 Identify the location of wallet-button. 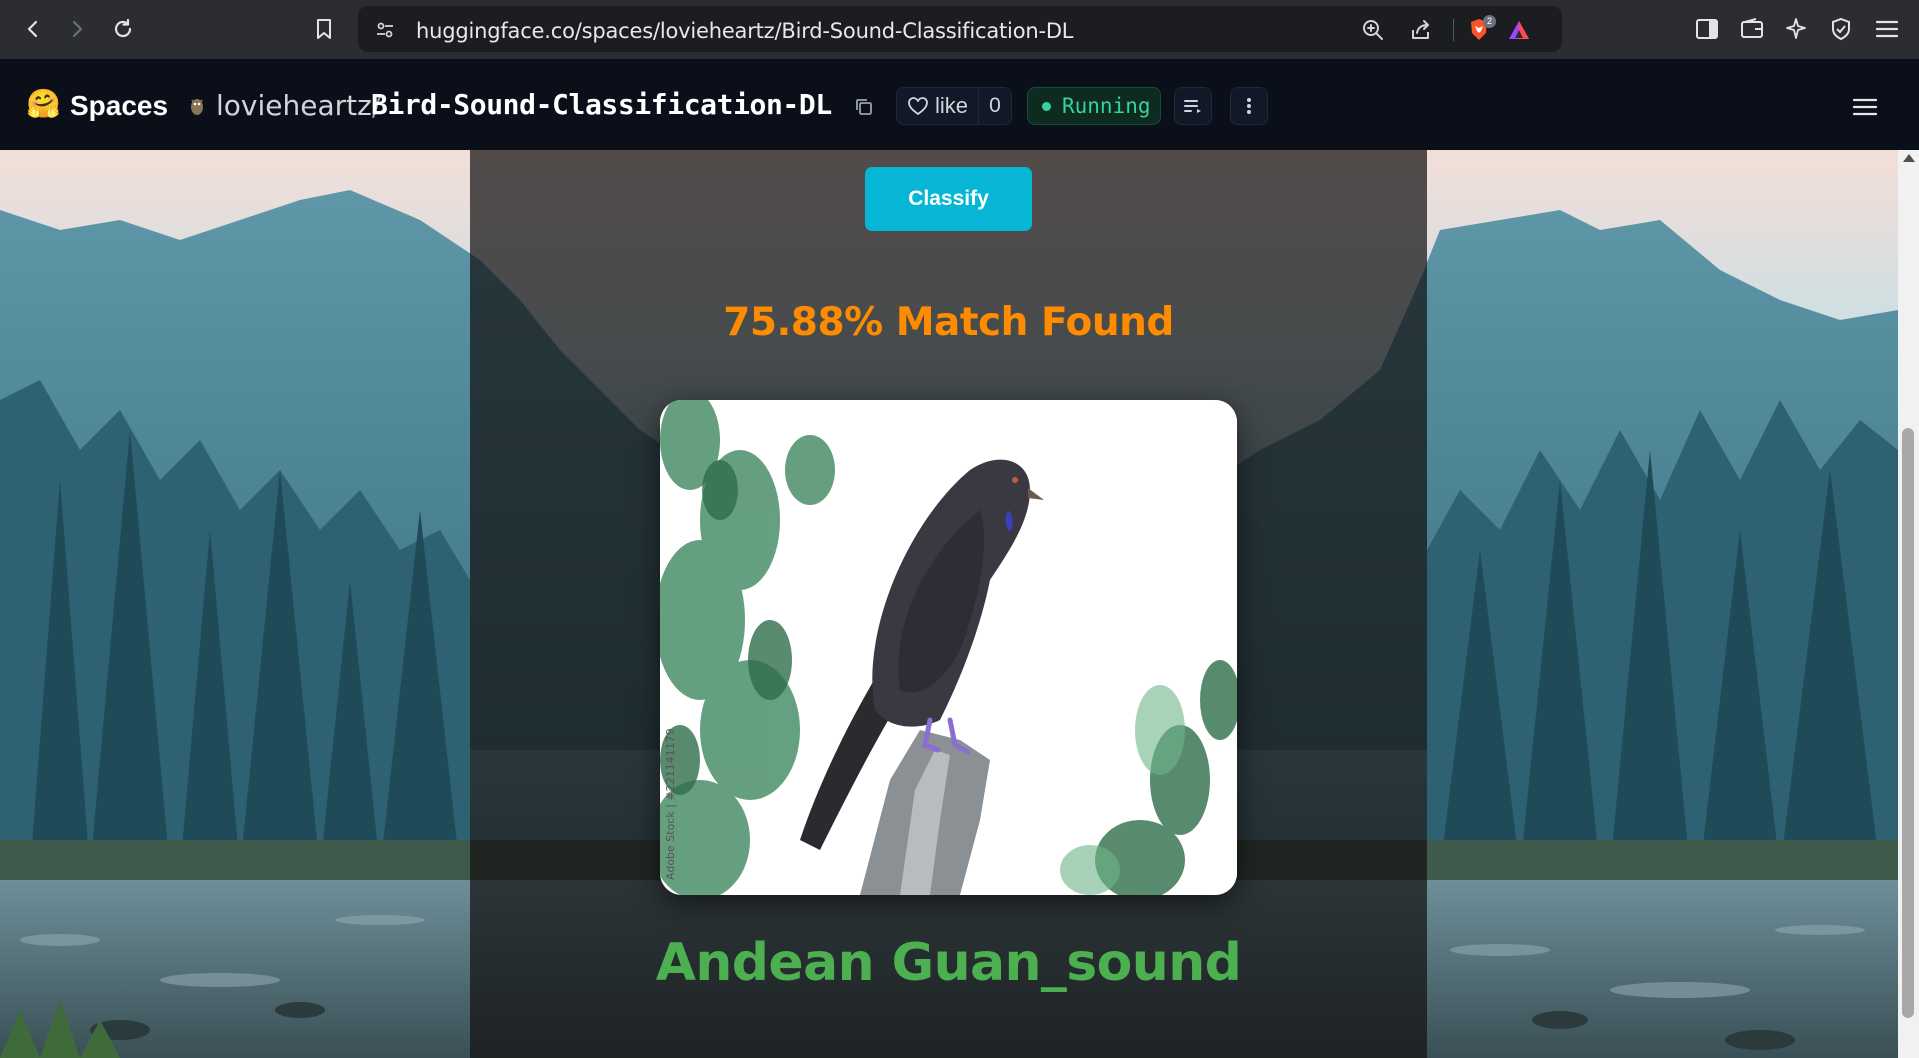
(1752, 29).